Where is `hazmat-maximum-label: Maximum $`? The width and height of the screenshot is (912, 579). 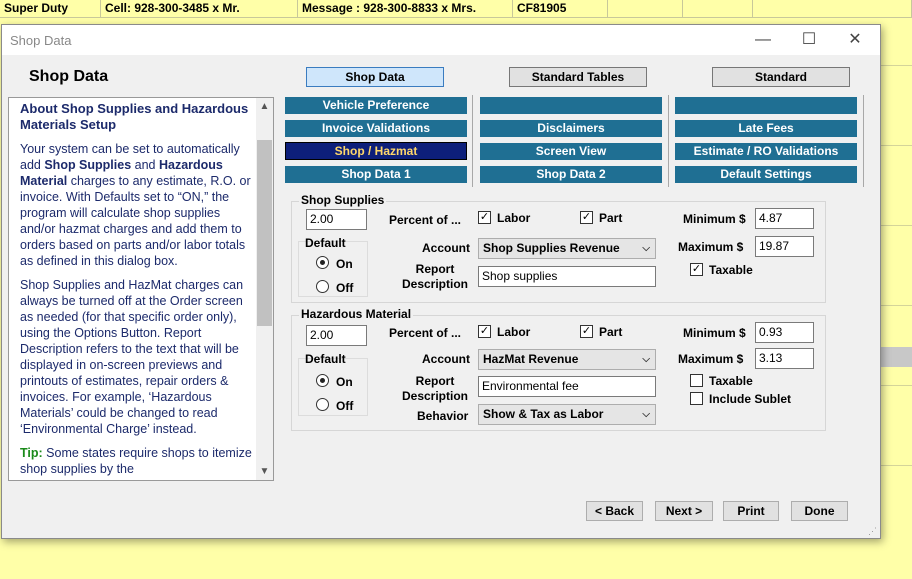 hazmat-maximum-label: Maximum $ is located at coordinates (711, 359).